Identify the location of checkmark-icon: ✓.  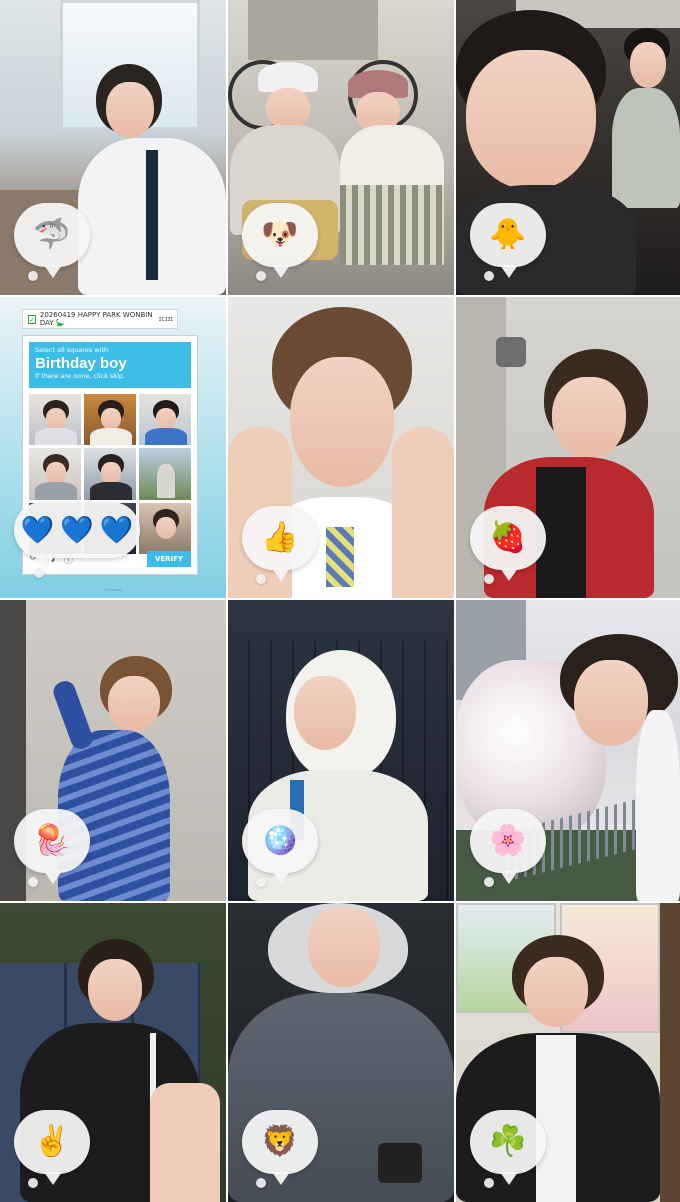
(32, 319).